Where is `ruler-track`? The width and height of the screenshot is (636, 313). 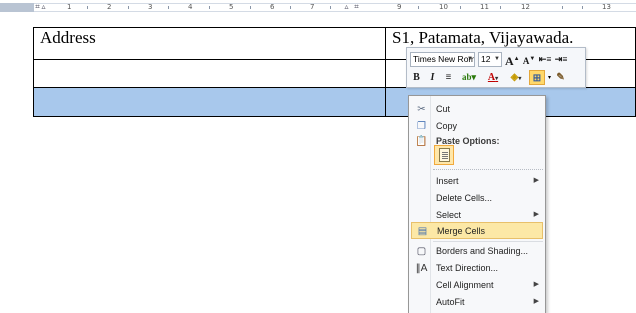
ruler-track is located at coordinates (335, 7).